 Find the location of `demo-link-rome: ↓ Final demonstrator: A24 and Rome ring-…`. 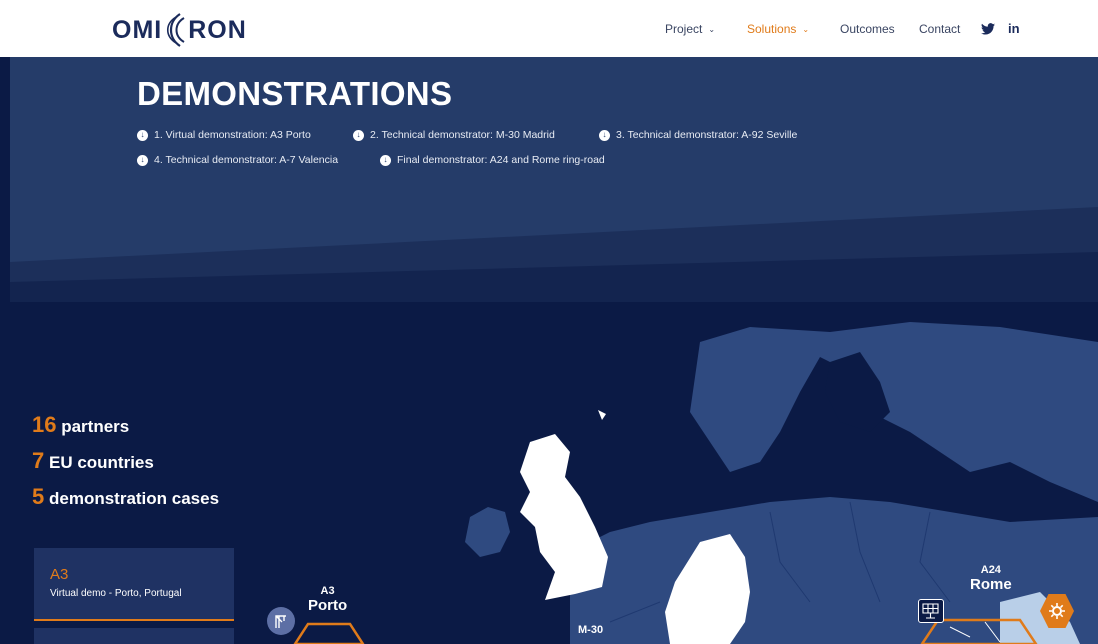

demo-link-rome: ↓ Final demonstrator: A24 and Rome ring-… is located at coordinates (492, 160).